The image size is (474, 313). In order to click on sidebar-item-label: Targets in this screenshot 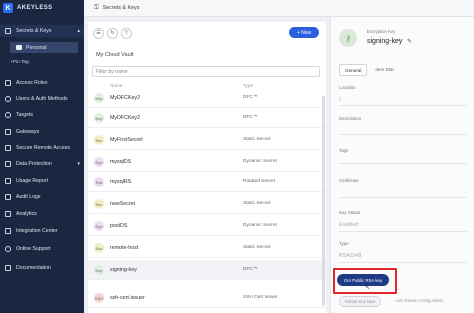, I will do `click(25, 115)`.